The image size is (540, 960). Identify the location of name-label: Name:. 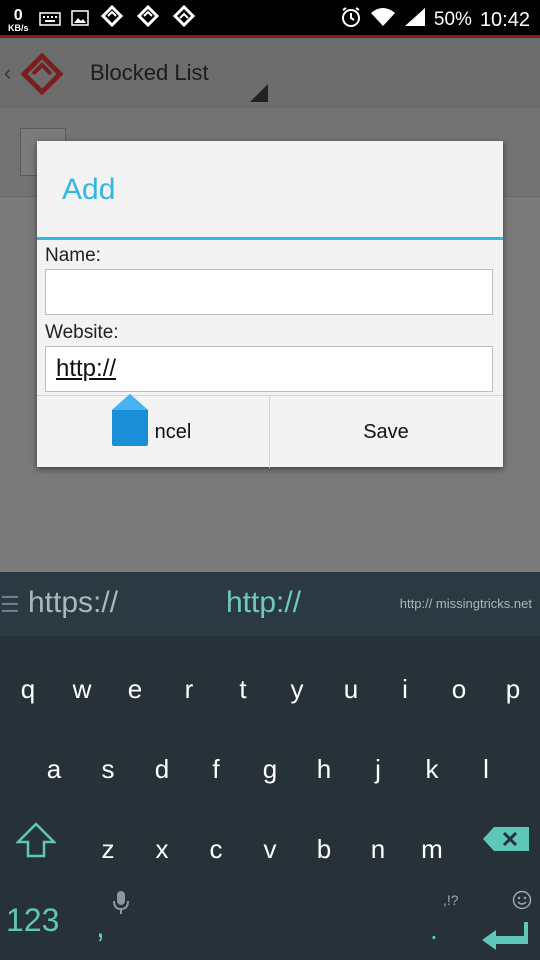
(73, 255).